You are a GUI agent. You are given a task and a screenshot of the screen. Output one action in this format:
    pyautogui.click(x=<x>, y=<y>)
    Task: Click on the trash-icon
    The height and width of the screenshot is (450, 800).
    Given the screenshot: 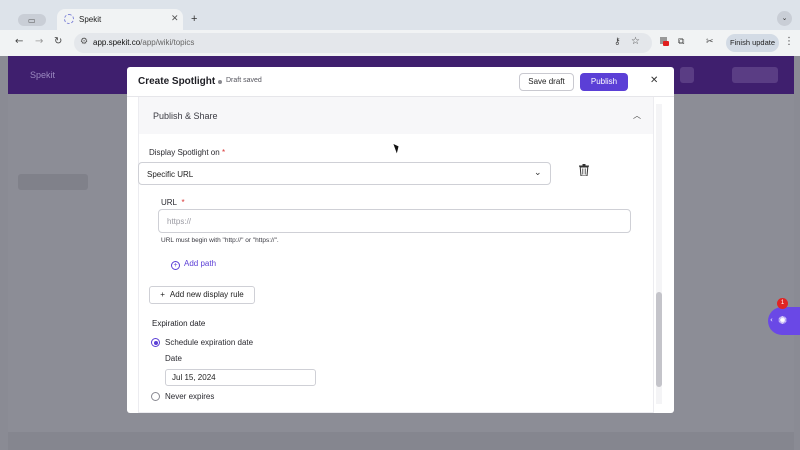 What is the action you would take?
    pyautogui.click(x=584, y=170)
    